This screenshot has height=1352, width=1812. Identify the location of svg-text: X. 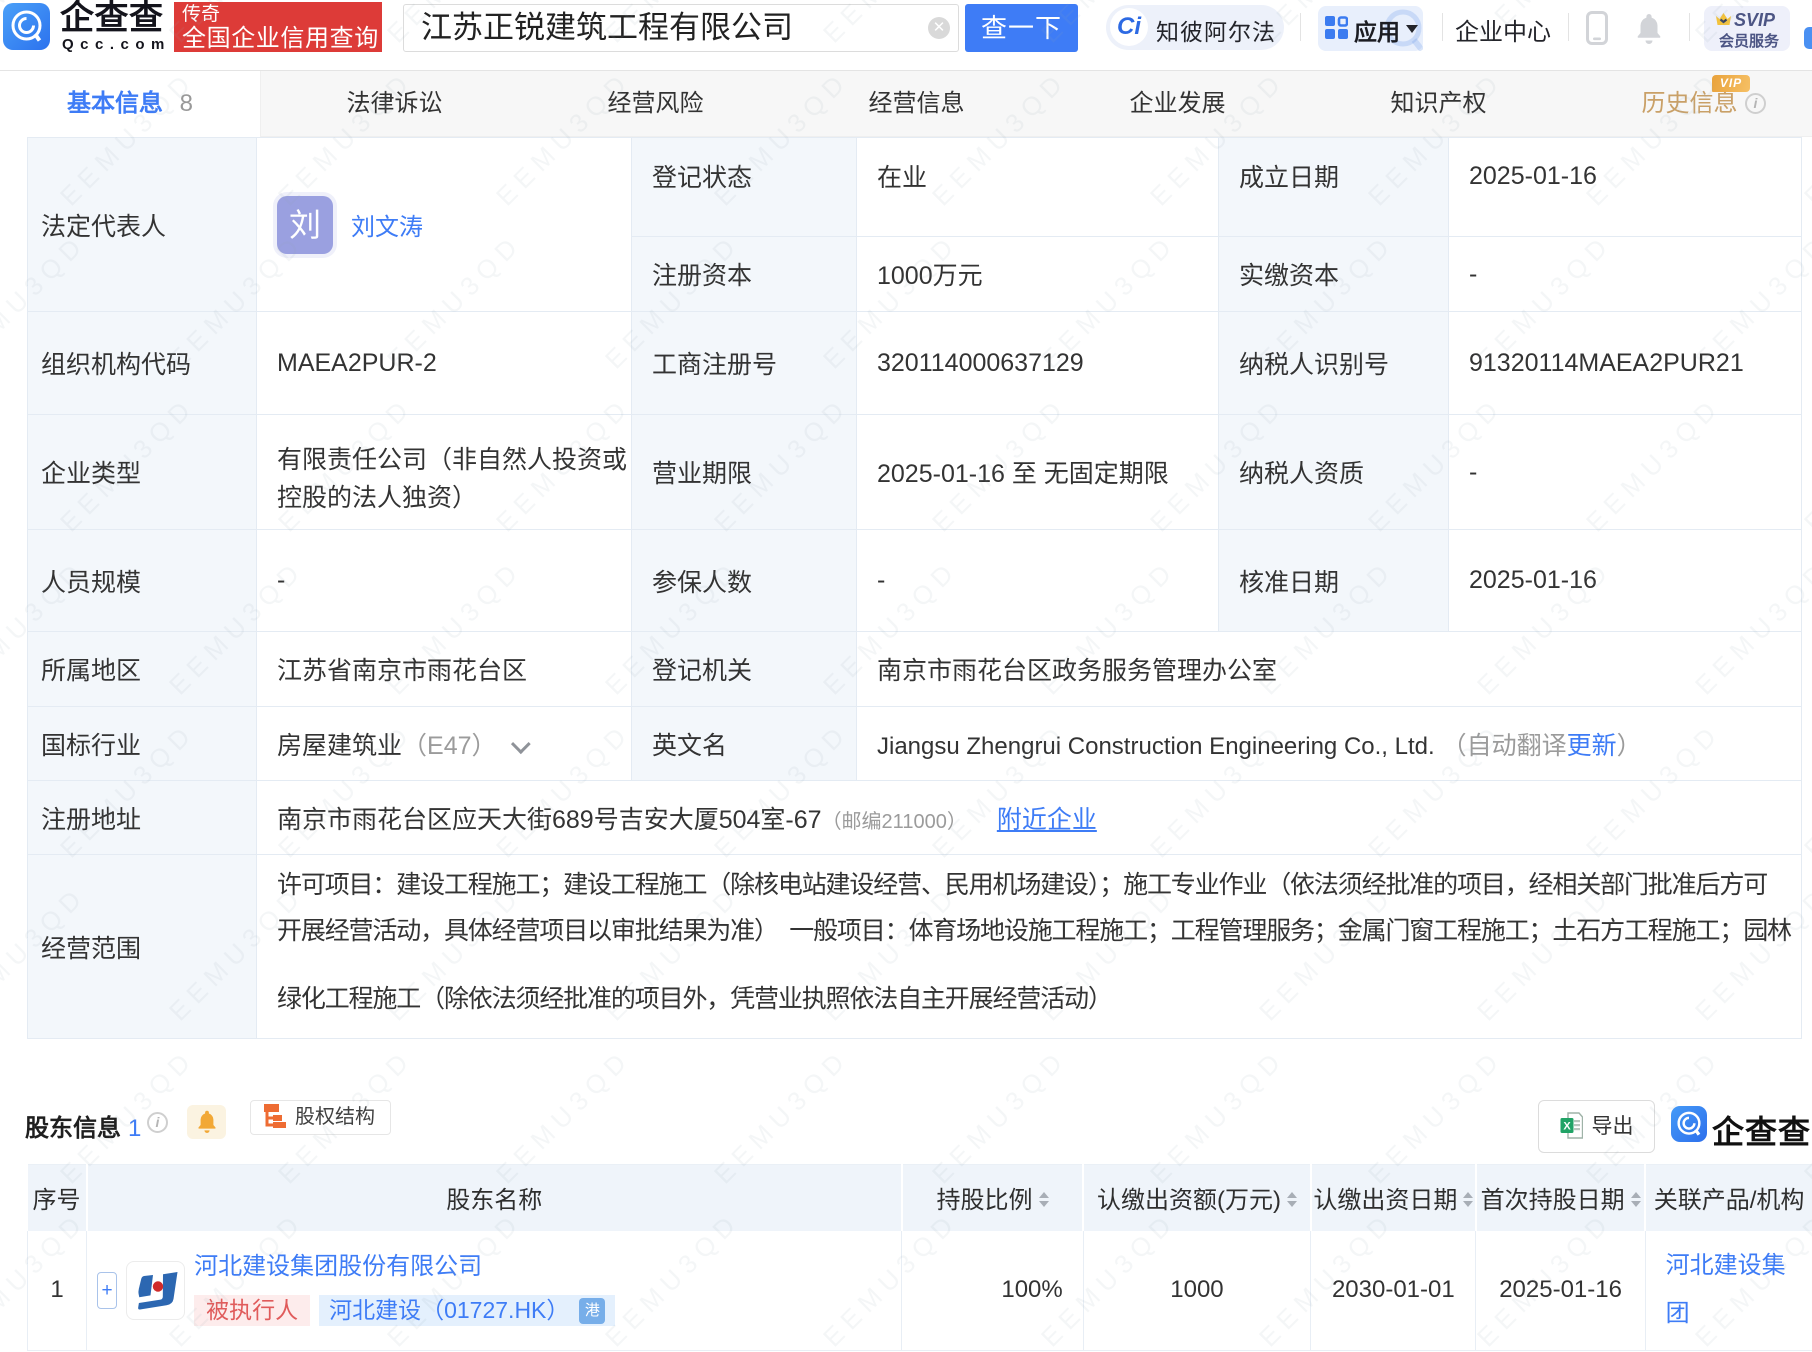
(1567, 1127).